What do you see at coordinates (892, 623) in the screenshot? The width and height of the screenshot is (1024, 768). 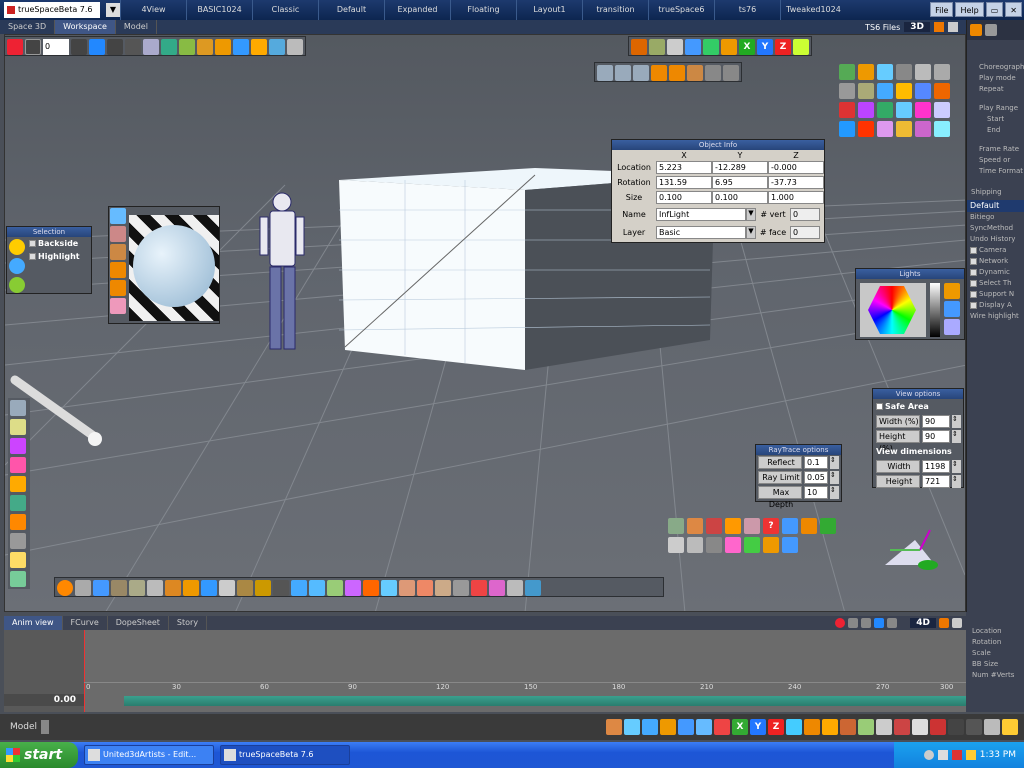 I see `anim-fwd-icon` at bounding box center [892, 623].